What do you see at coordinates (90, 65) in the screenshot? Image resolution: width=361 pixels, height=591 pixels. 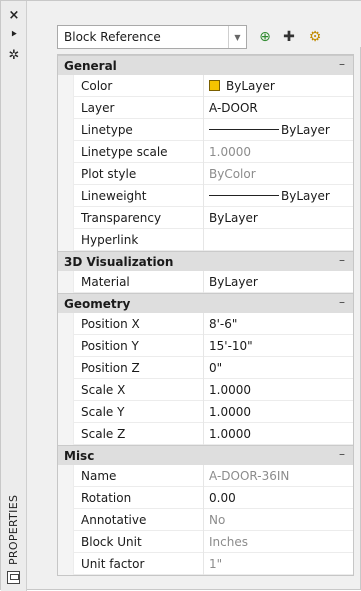 I see `category-title: General` at bounding box center [90, 65].